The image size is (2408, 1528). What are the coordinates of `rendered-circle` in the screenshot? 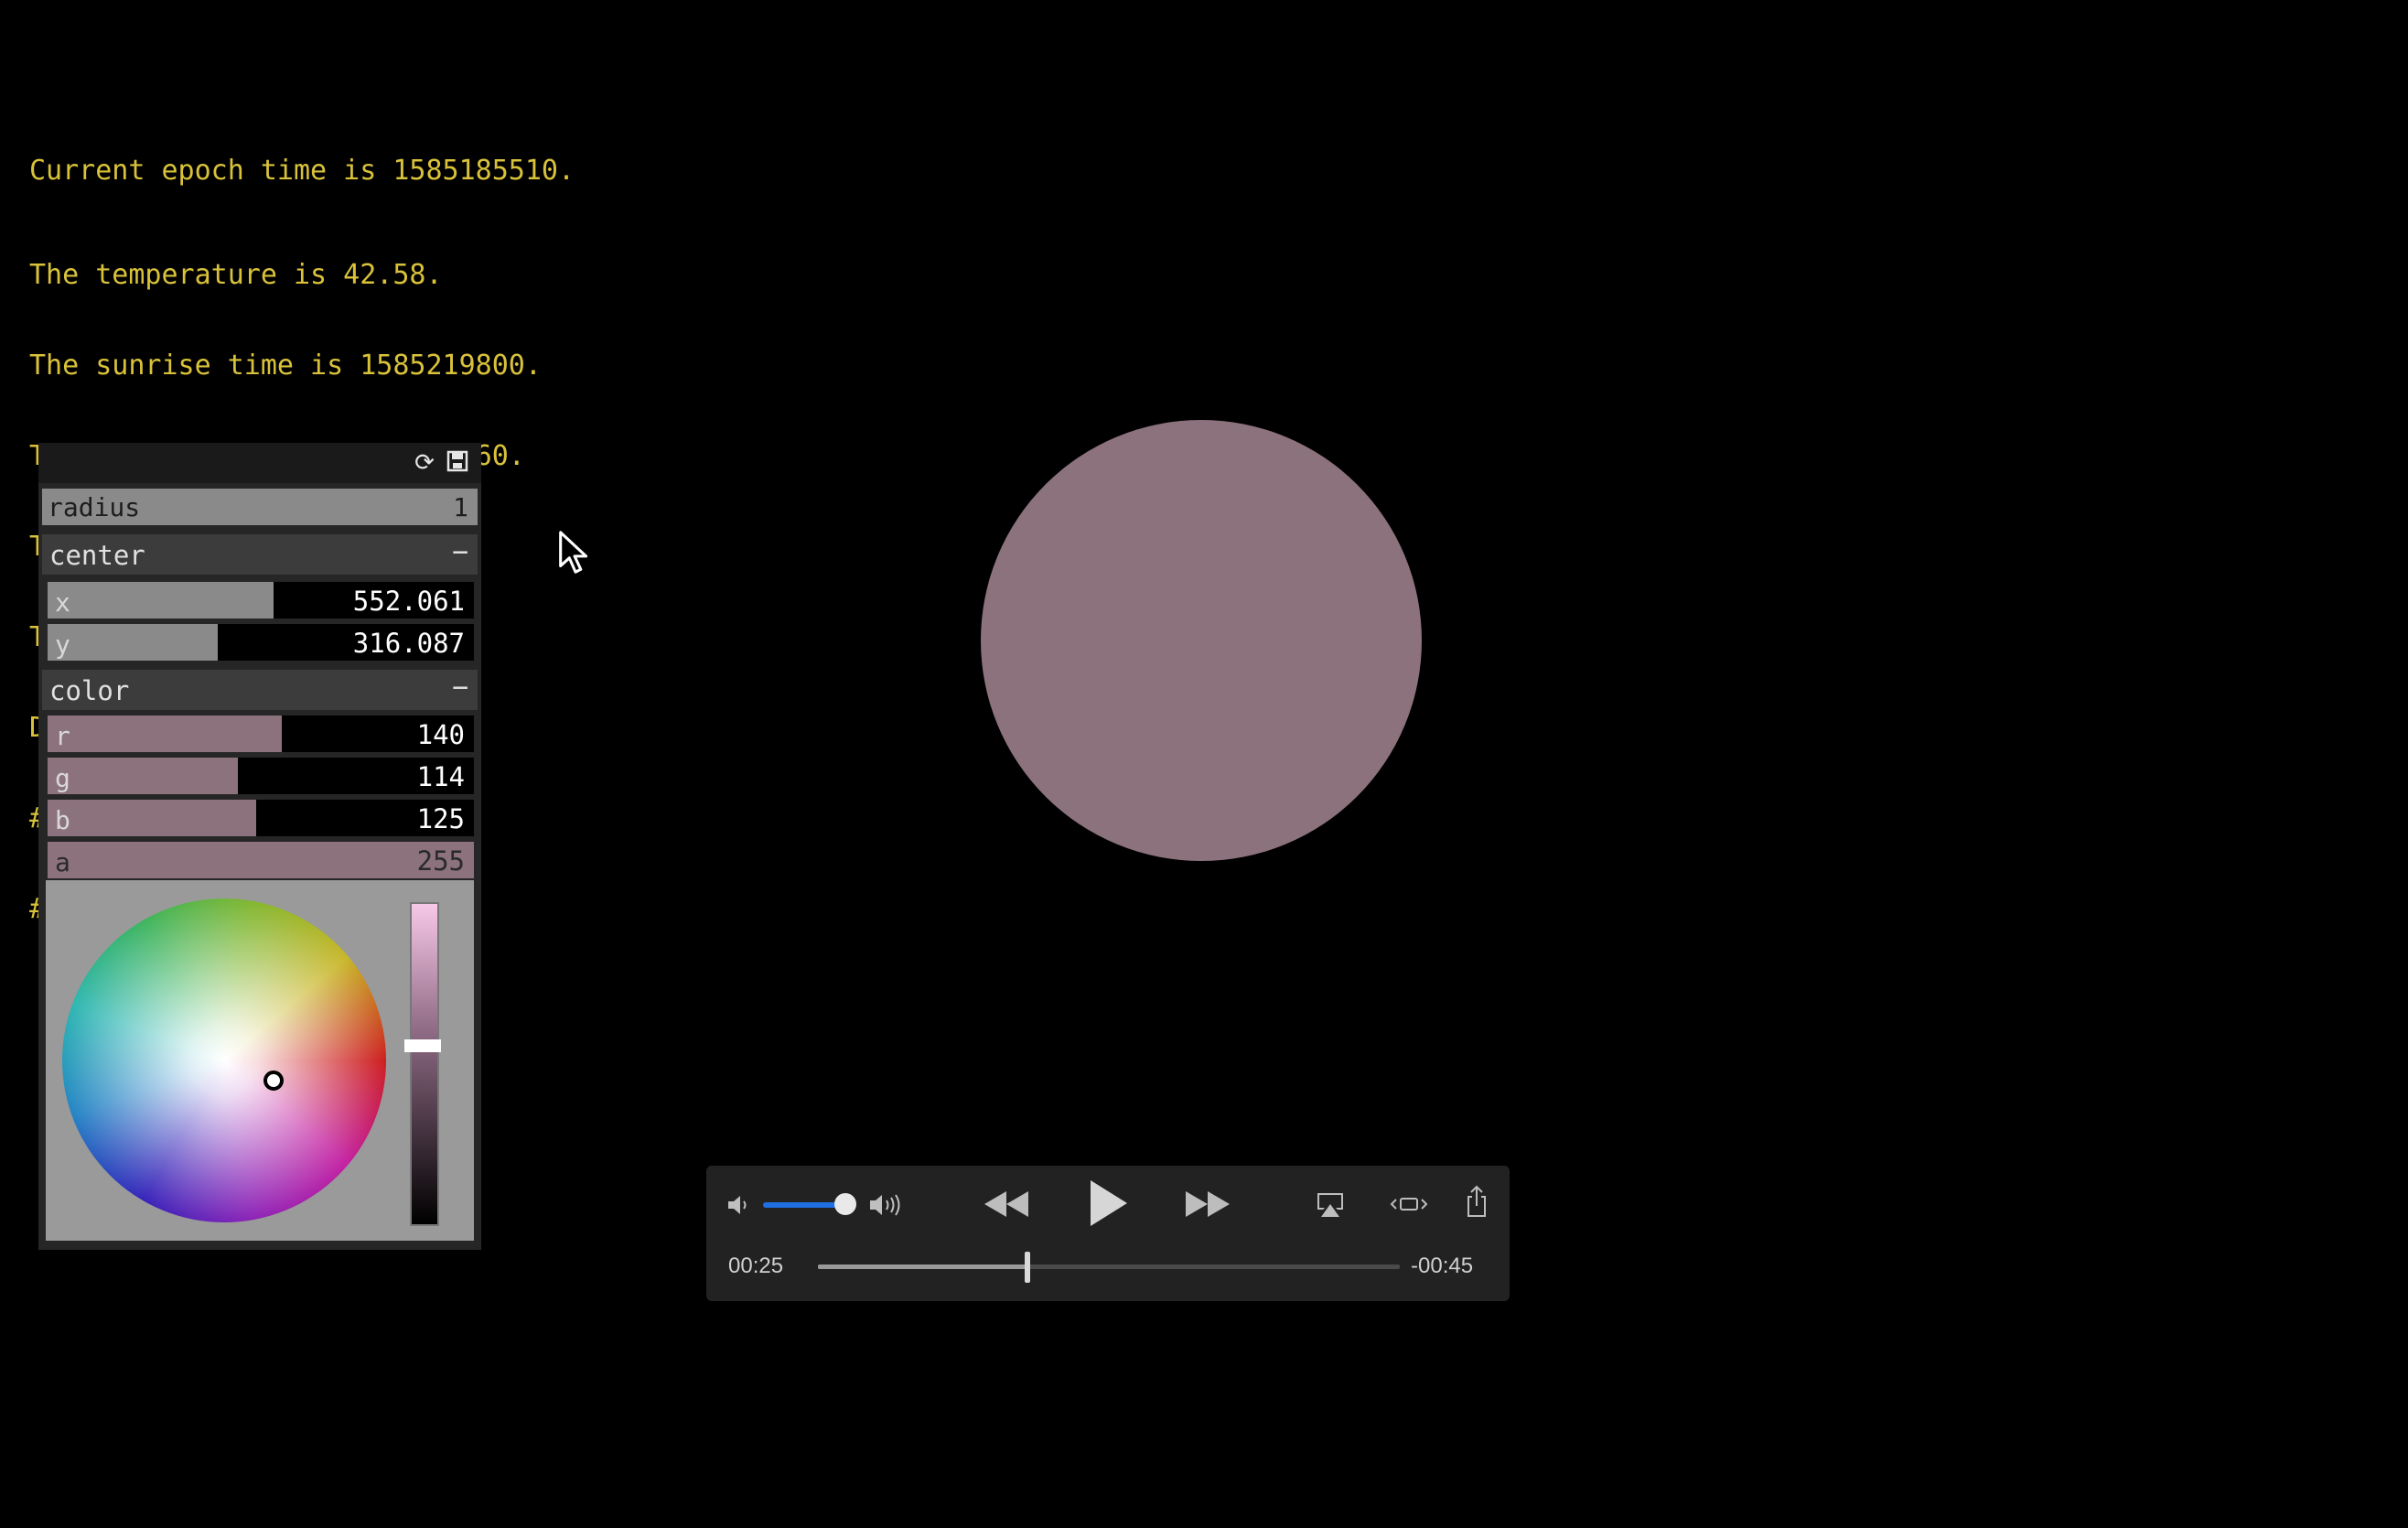 It's located at (1201, 640).